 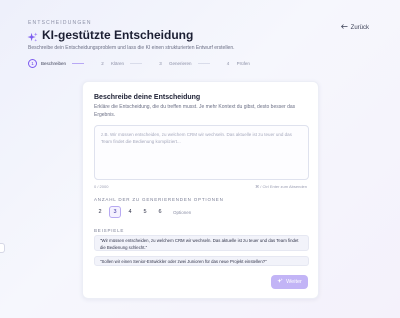 What do you see at coordinates (101, 186) in the screenshot?
I see `char-count: 0 / 2000` at bounding box center [101, 186].